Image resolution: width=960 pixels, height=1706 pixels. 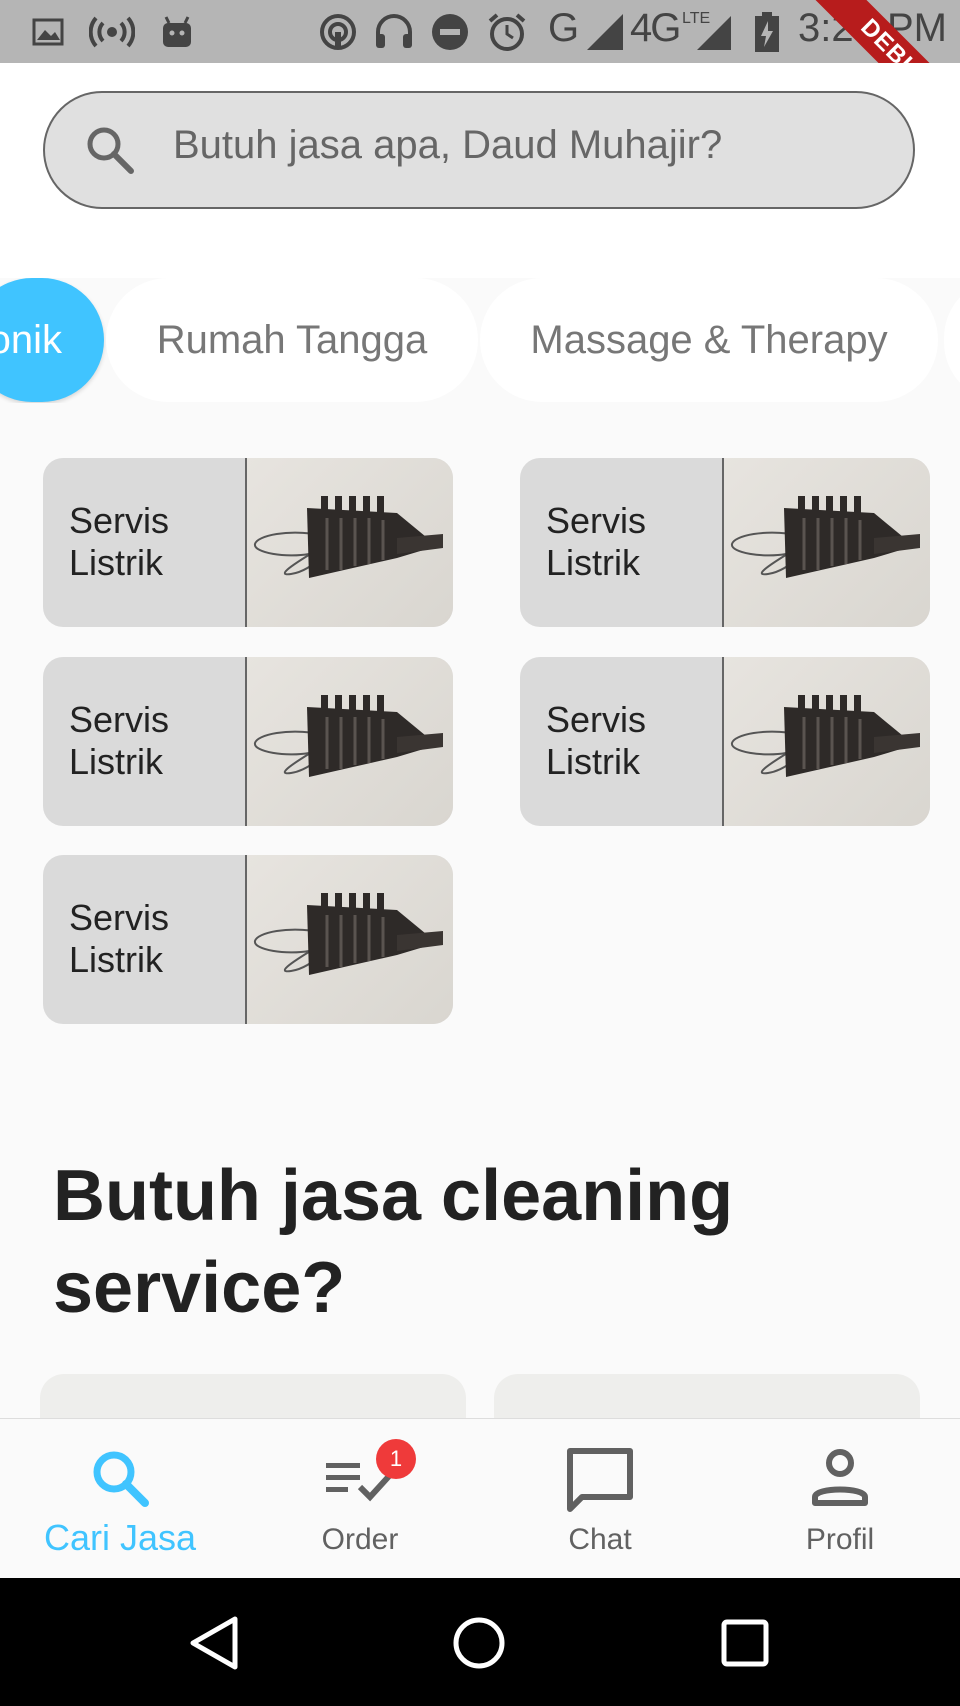 I want to click on nav-item-order: 1 Order, so click(x=360, y=1499).